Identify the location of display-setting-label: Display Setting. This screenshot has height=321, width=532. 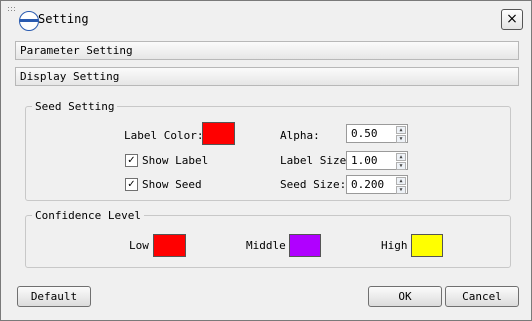
(70, 76).